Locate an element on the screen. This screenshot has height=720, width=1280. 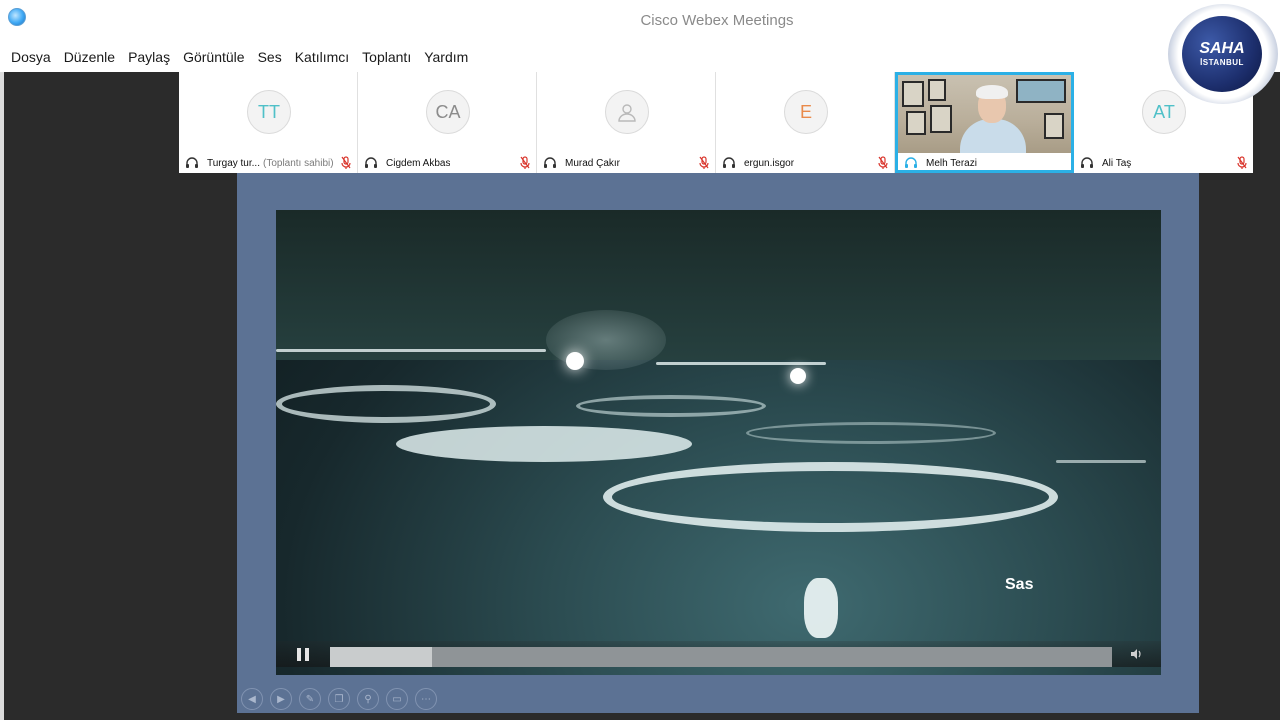
logo-subtext: İSTANBUL is located at coordinates (1222, 62).